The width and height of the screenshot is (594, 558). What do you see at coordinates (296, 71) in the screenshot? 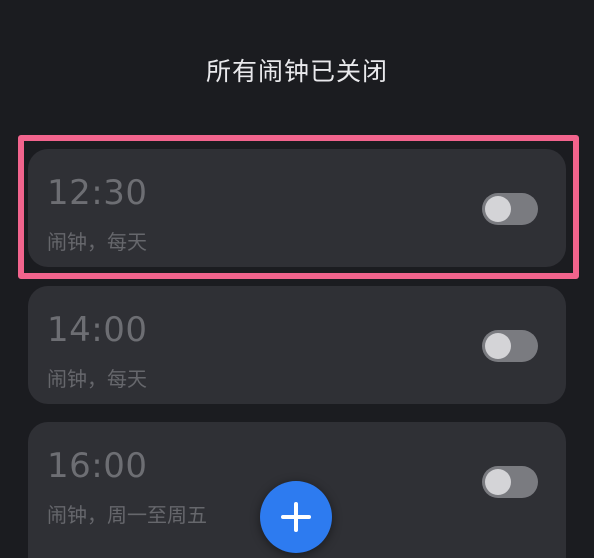
I see `page-title: 所有闹钟已关闭` at bounding box center [296, 71].